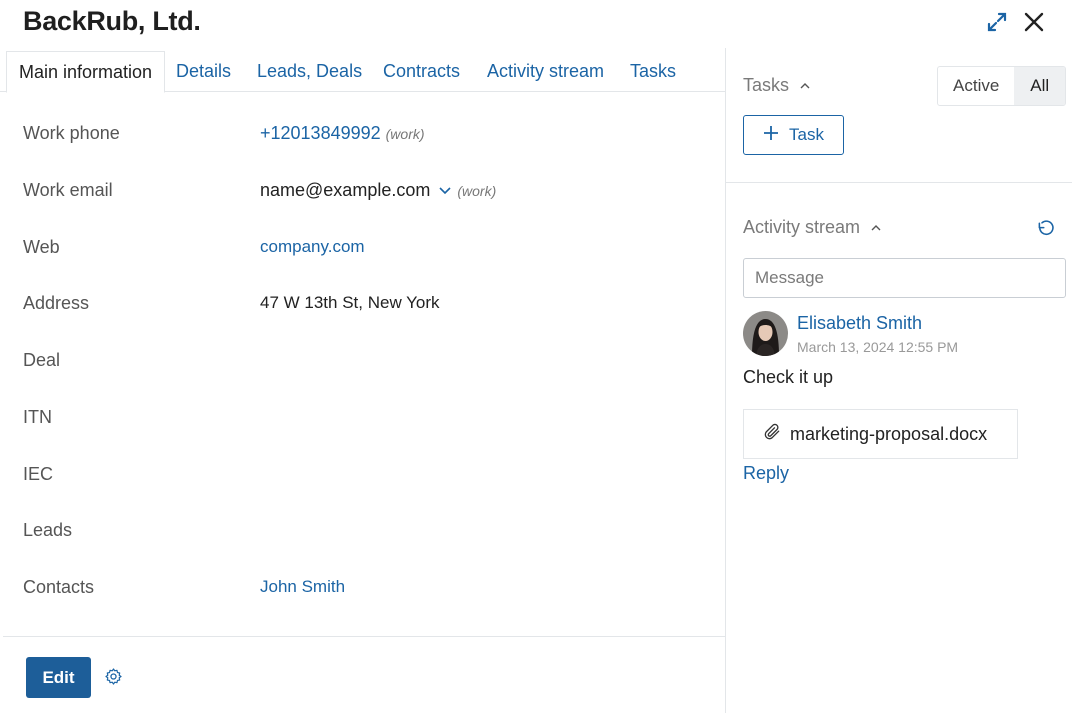 The image size is (1072, 713). Describe the element at coordinates (976, 86) in the screenshot. I see `filter-active-button: Active` at that location.